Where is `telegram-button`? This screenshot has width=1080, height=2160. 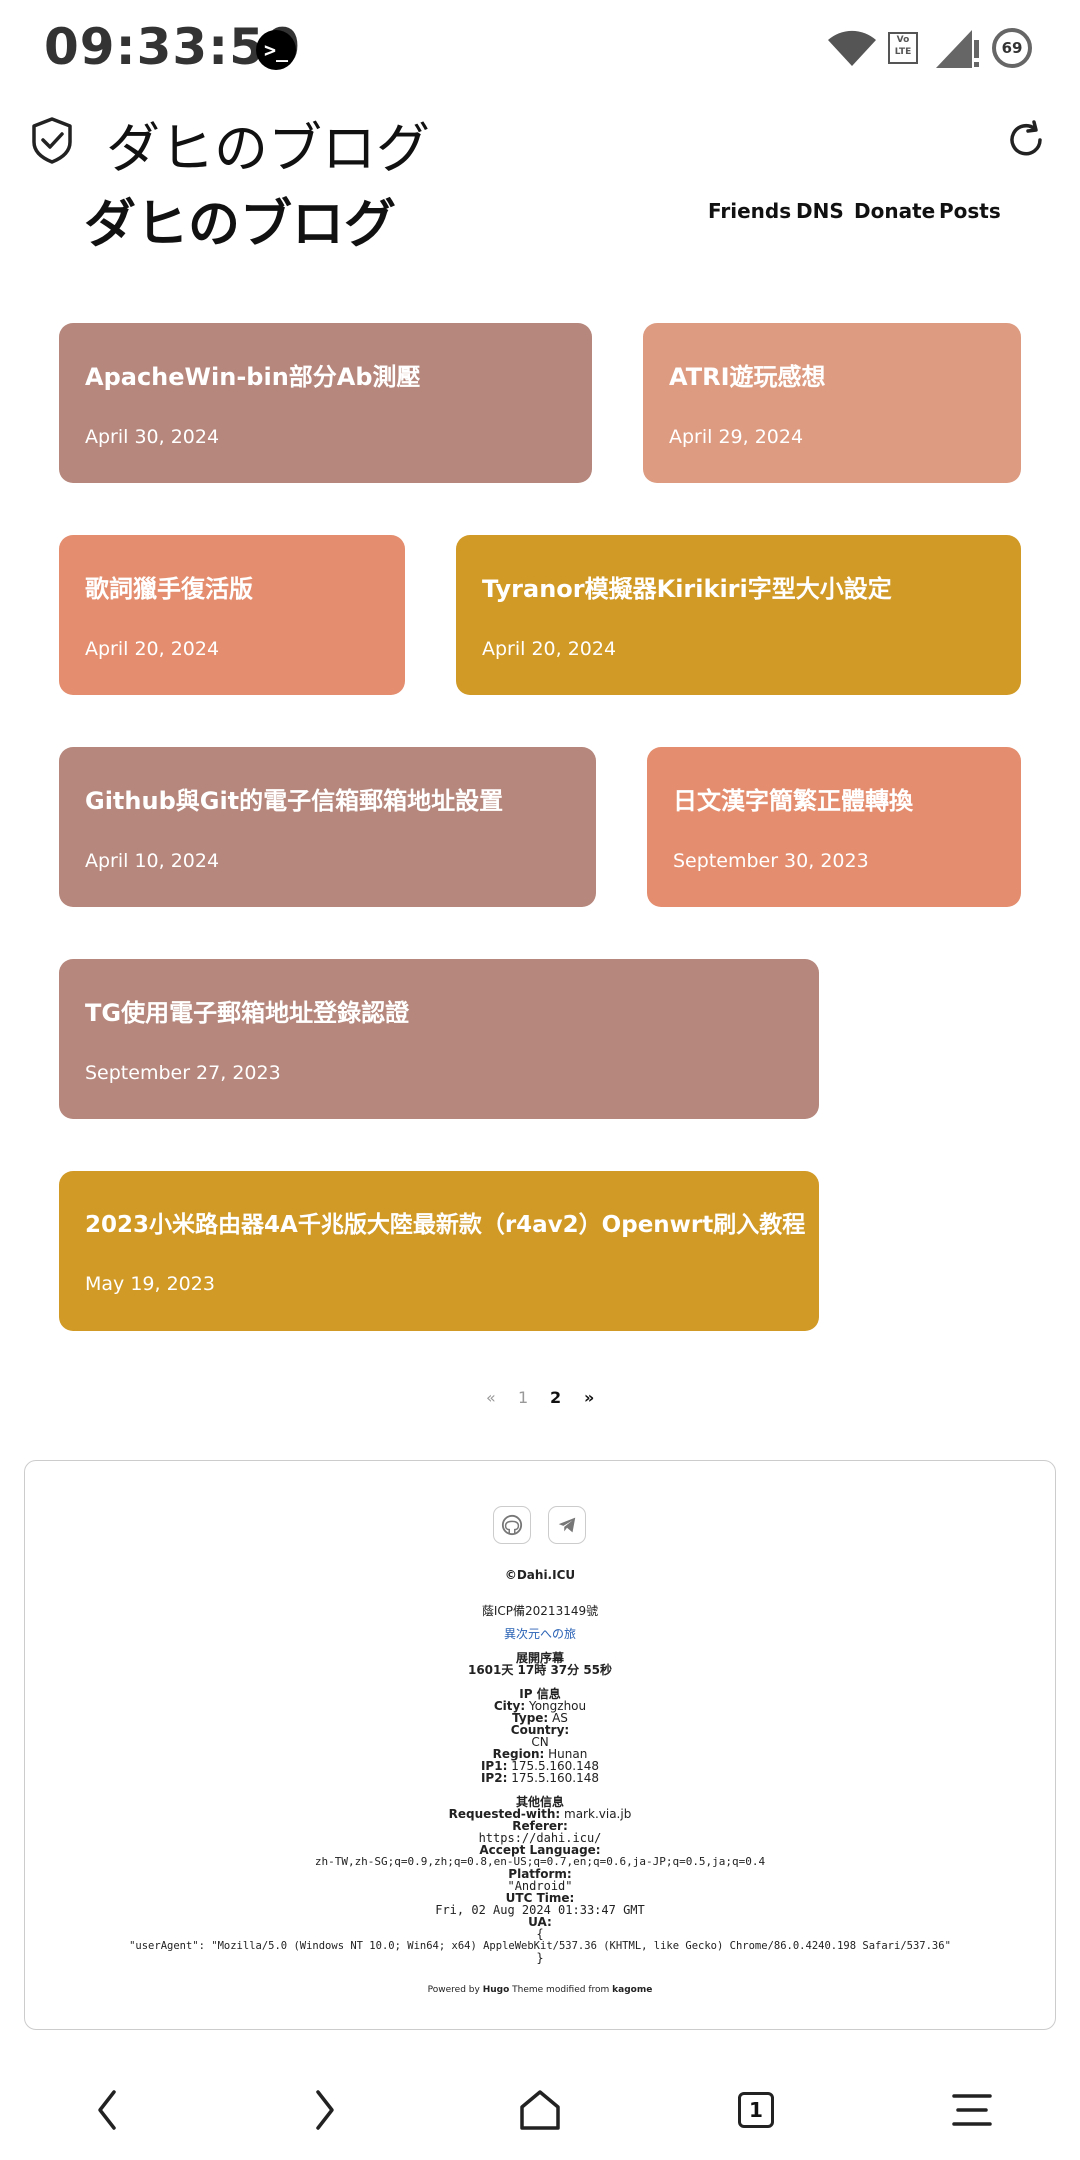 telegram-button is located at coordinates (567, 1525).